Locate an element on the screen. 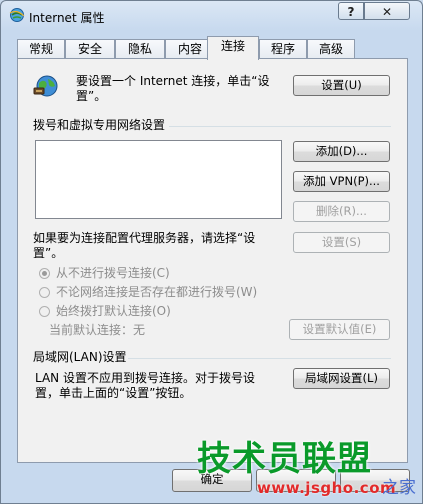  globe-network-icon is located at coordinates (45, 86).